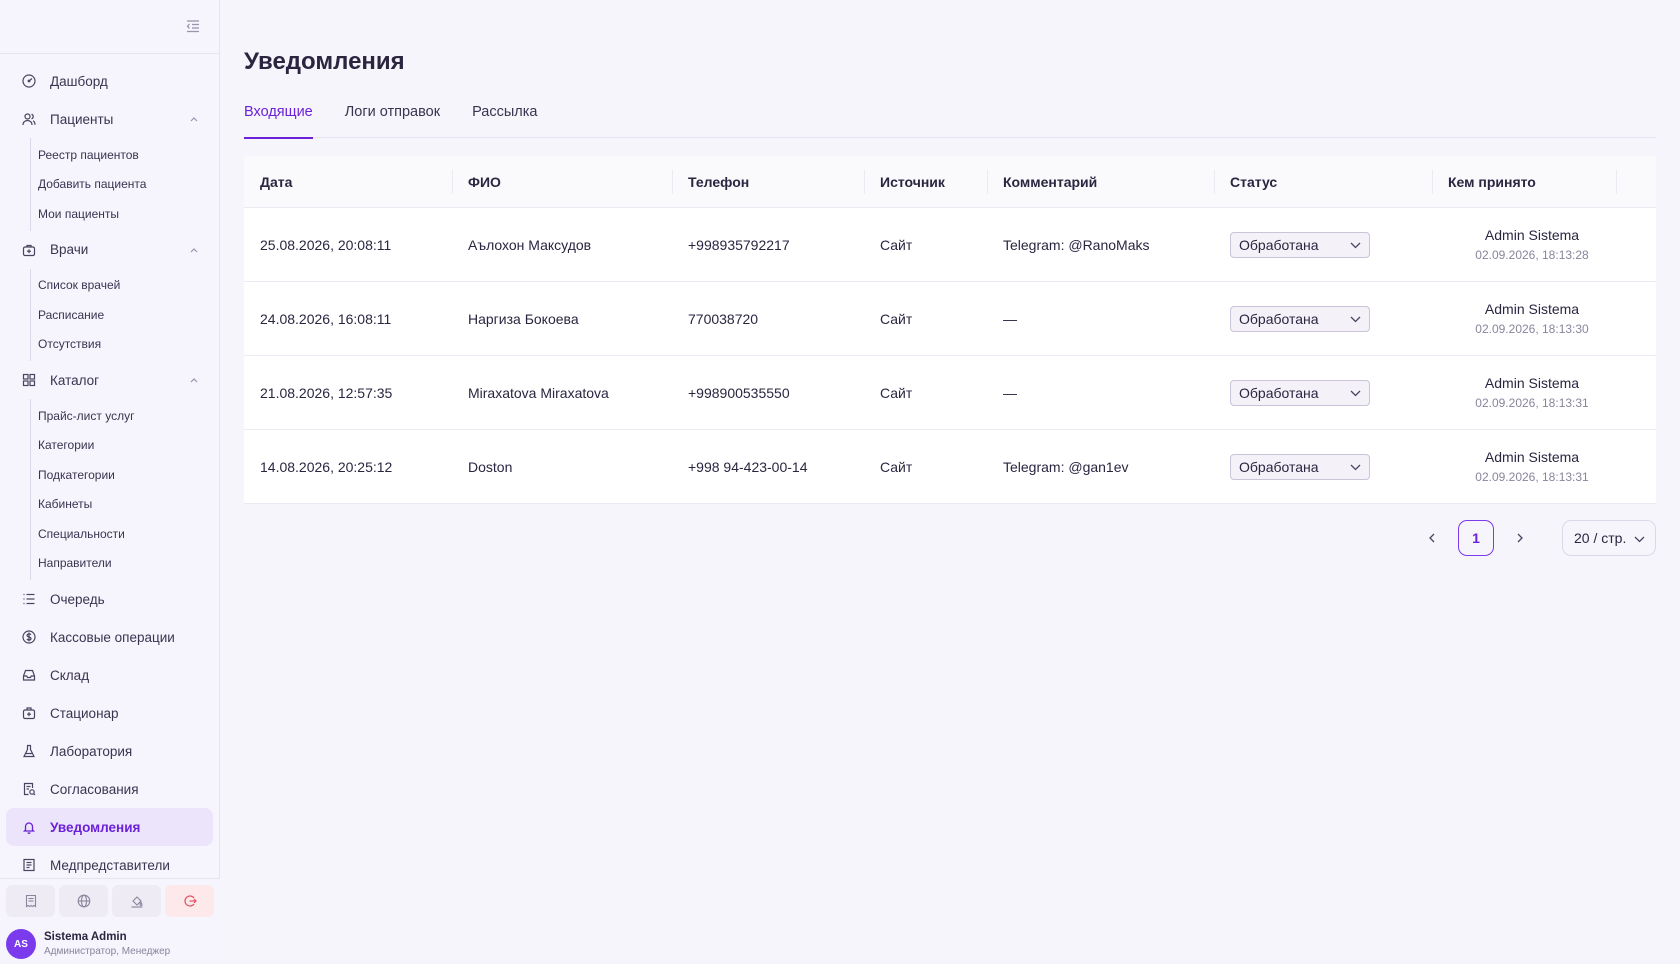 This screenshot has height=964, width=1680. What do you see at coordinates (739, 392) in the screenshot?
I see `cell-phone: +998900535550` at bounding box center [739, 392].